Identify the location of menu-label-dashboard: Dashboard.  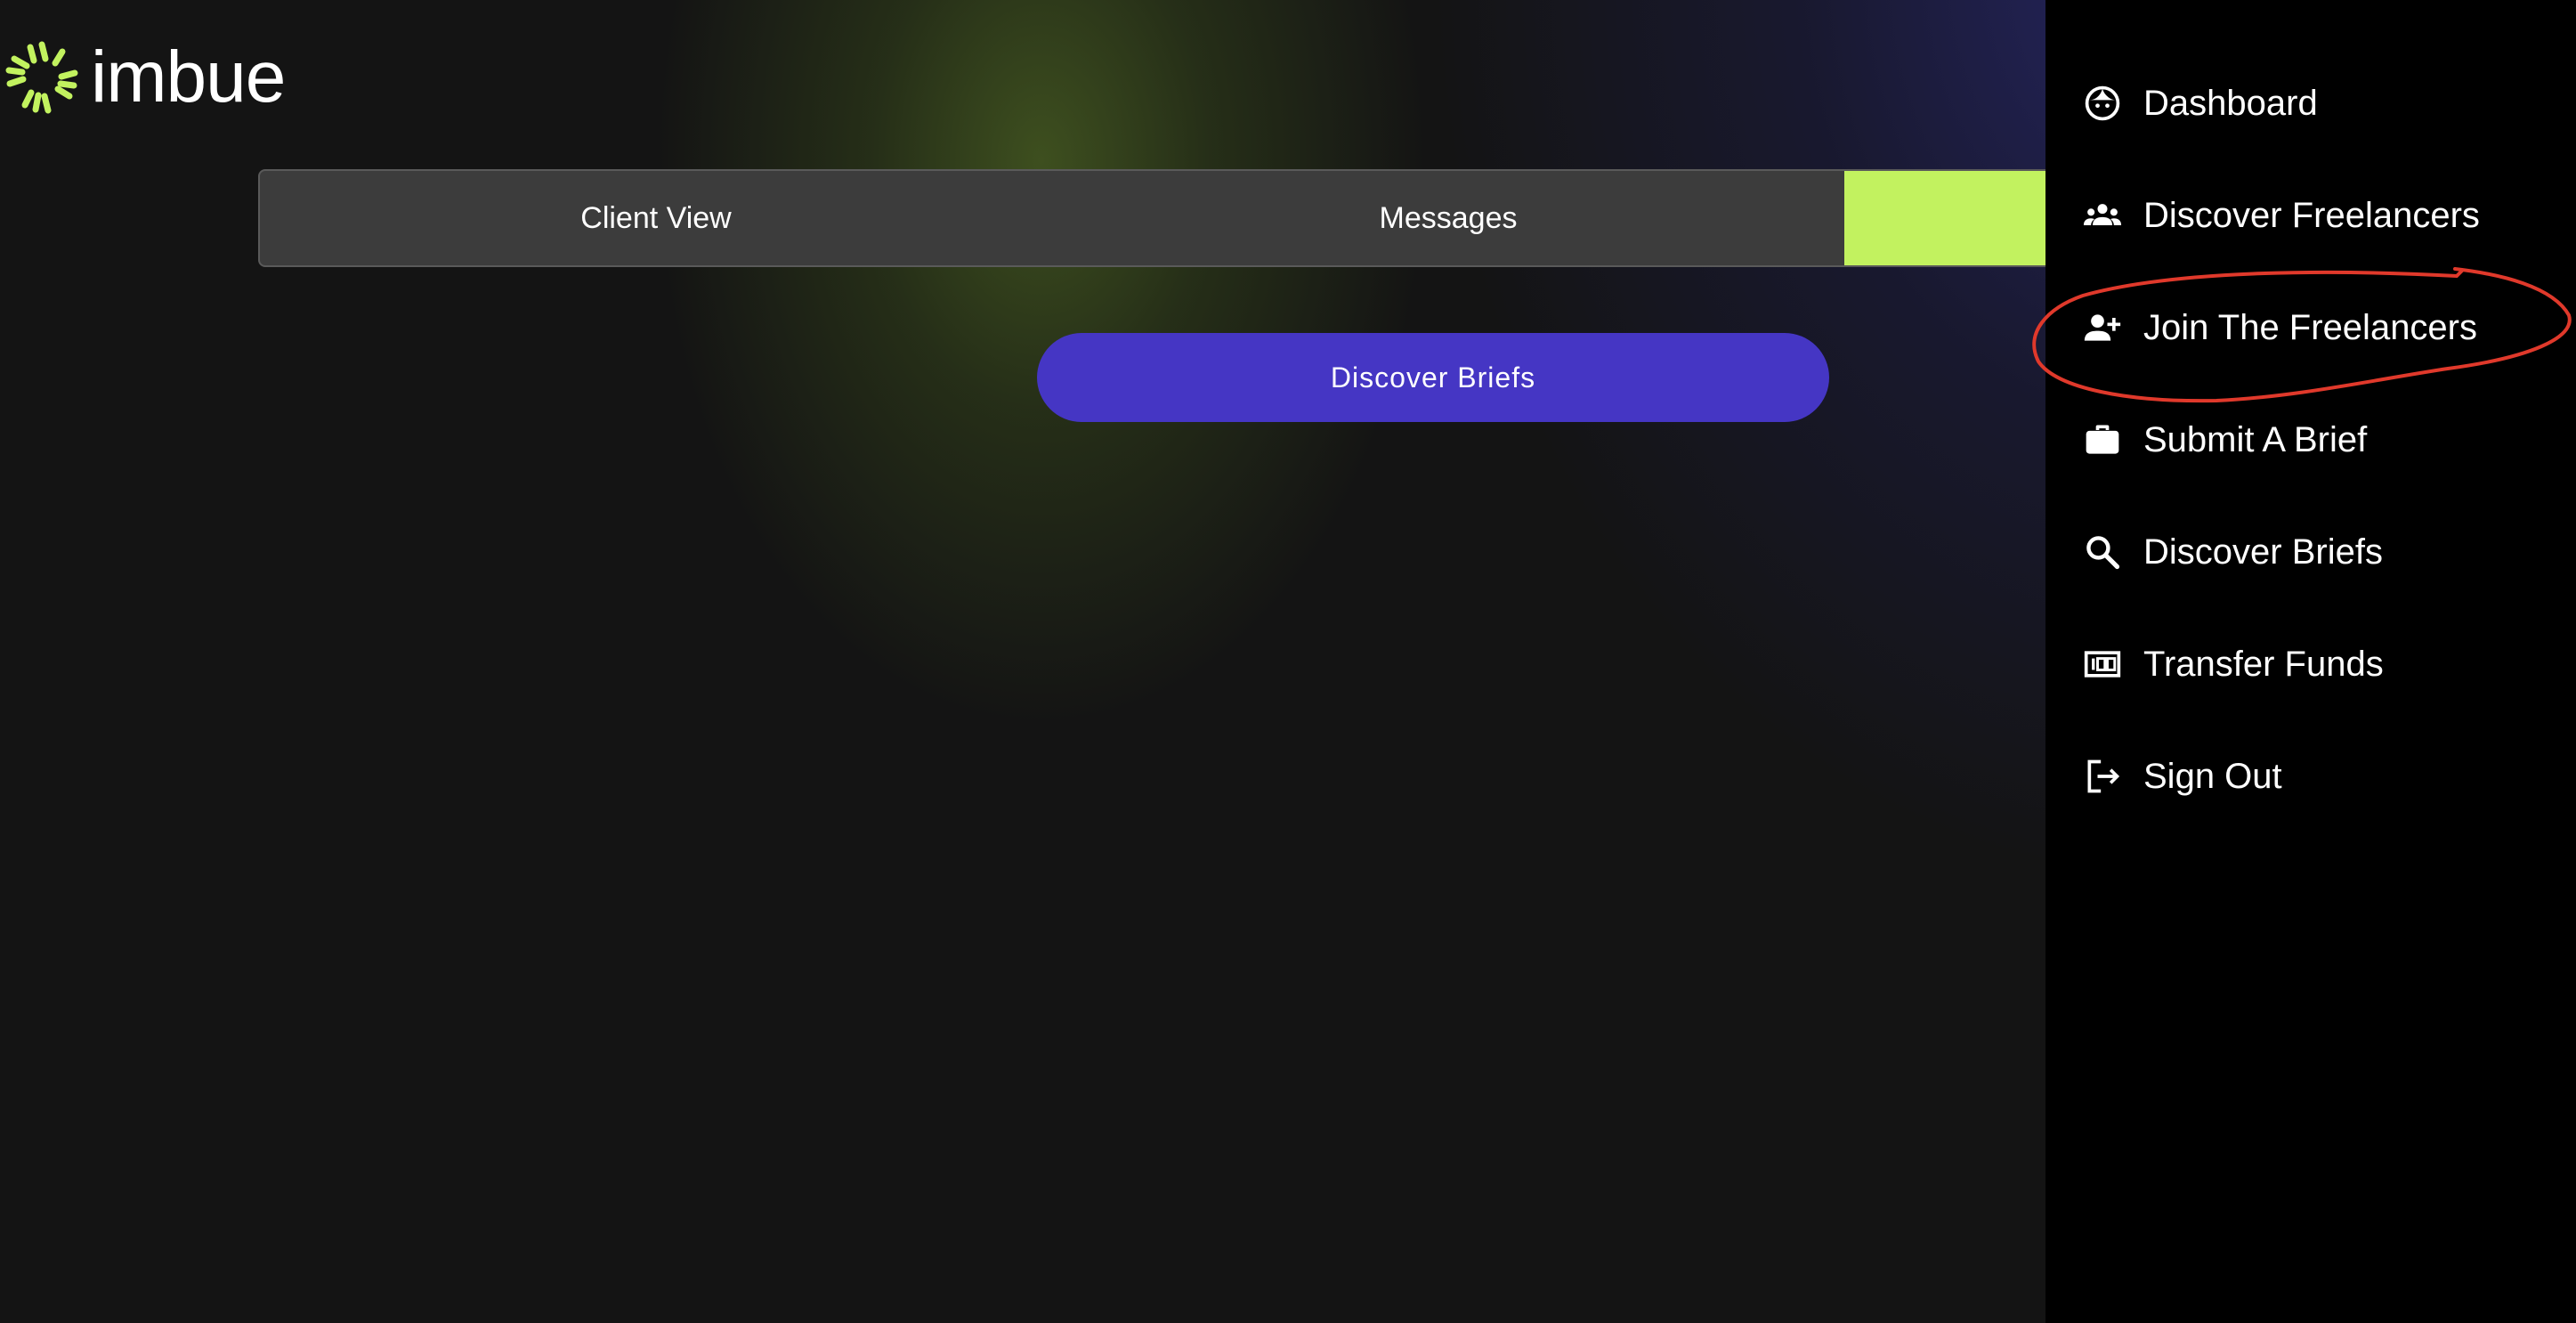
(2230, 103).